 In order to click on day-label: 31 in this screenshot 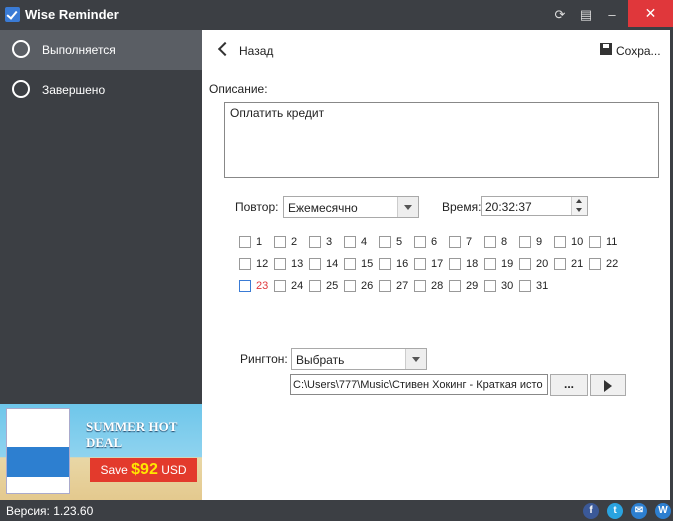, I will do `click(542, 286)`.